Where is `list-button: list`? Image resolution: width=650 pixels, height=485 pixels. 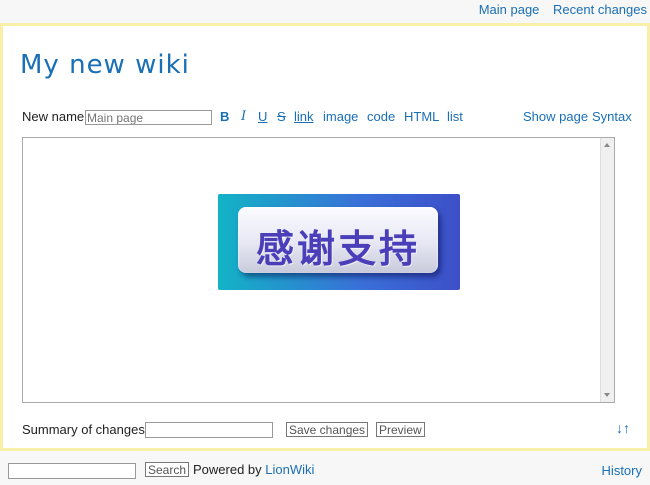
list-button: list is located at coordinates (455, 116).